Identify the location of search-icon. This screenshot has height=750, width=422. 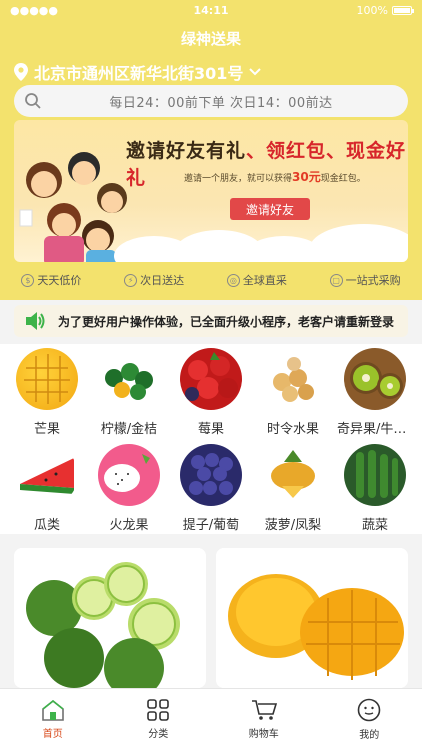
(33, 101).